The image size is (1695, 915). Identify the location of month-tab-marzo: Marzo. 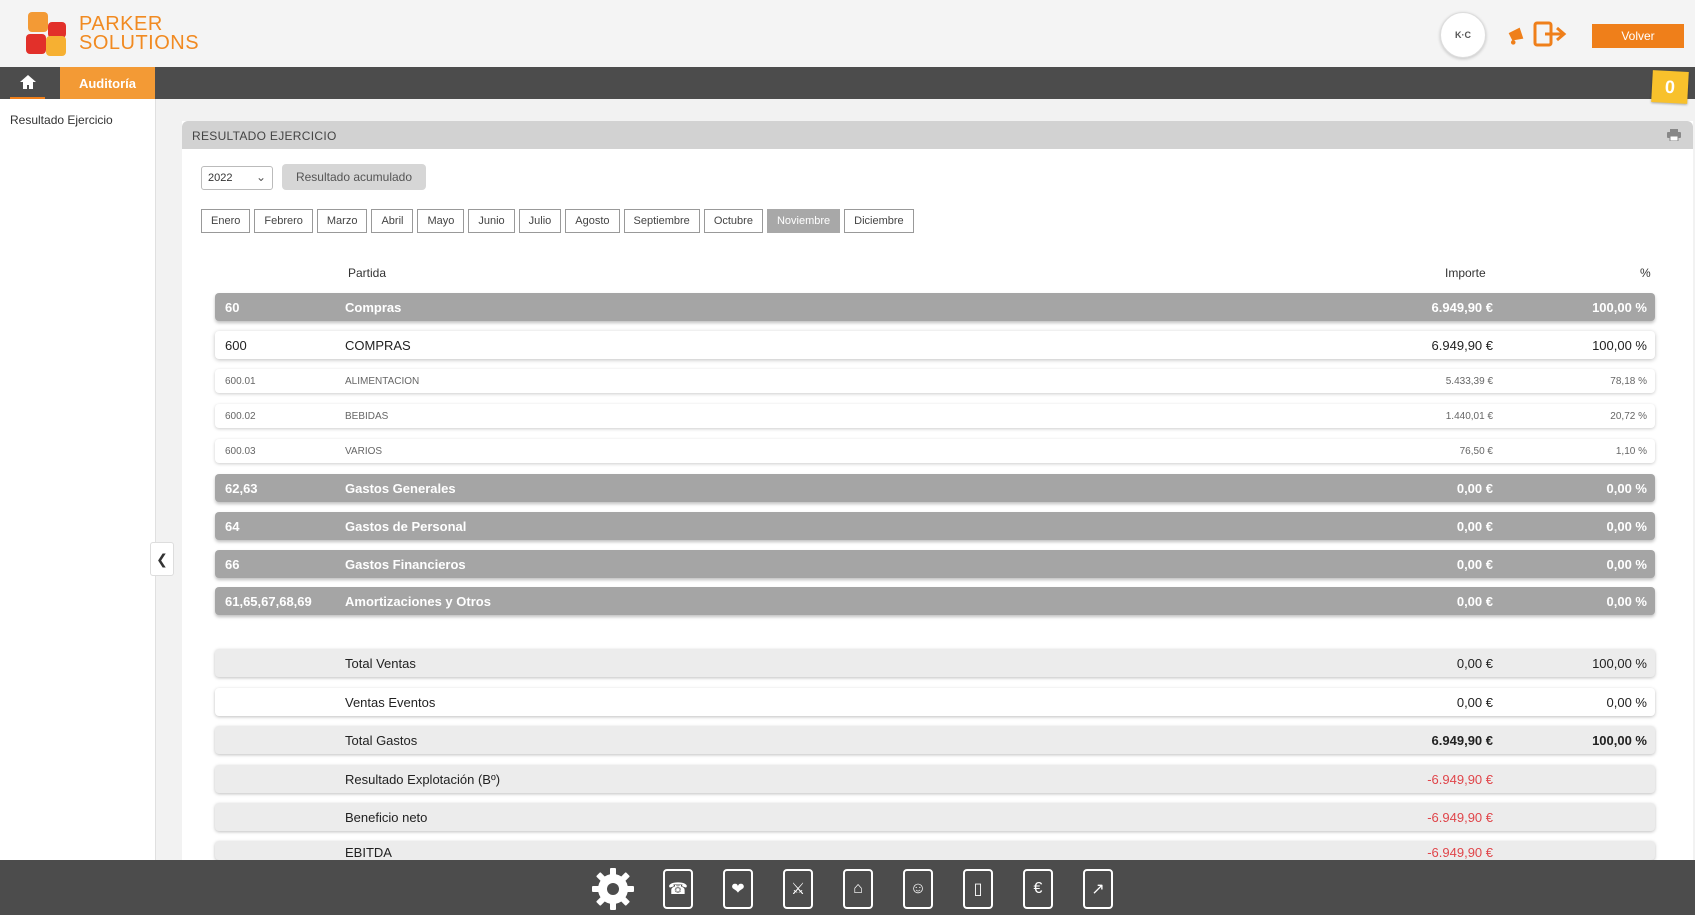
(342, 221).